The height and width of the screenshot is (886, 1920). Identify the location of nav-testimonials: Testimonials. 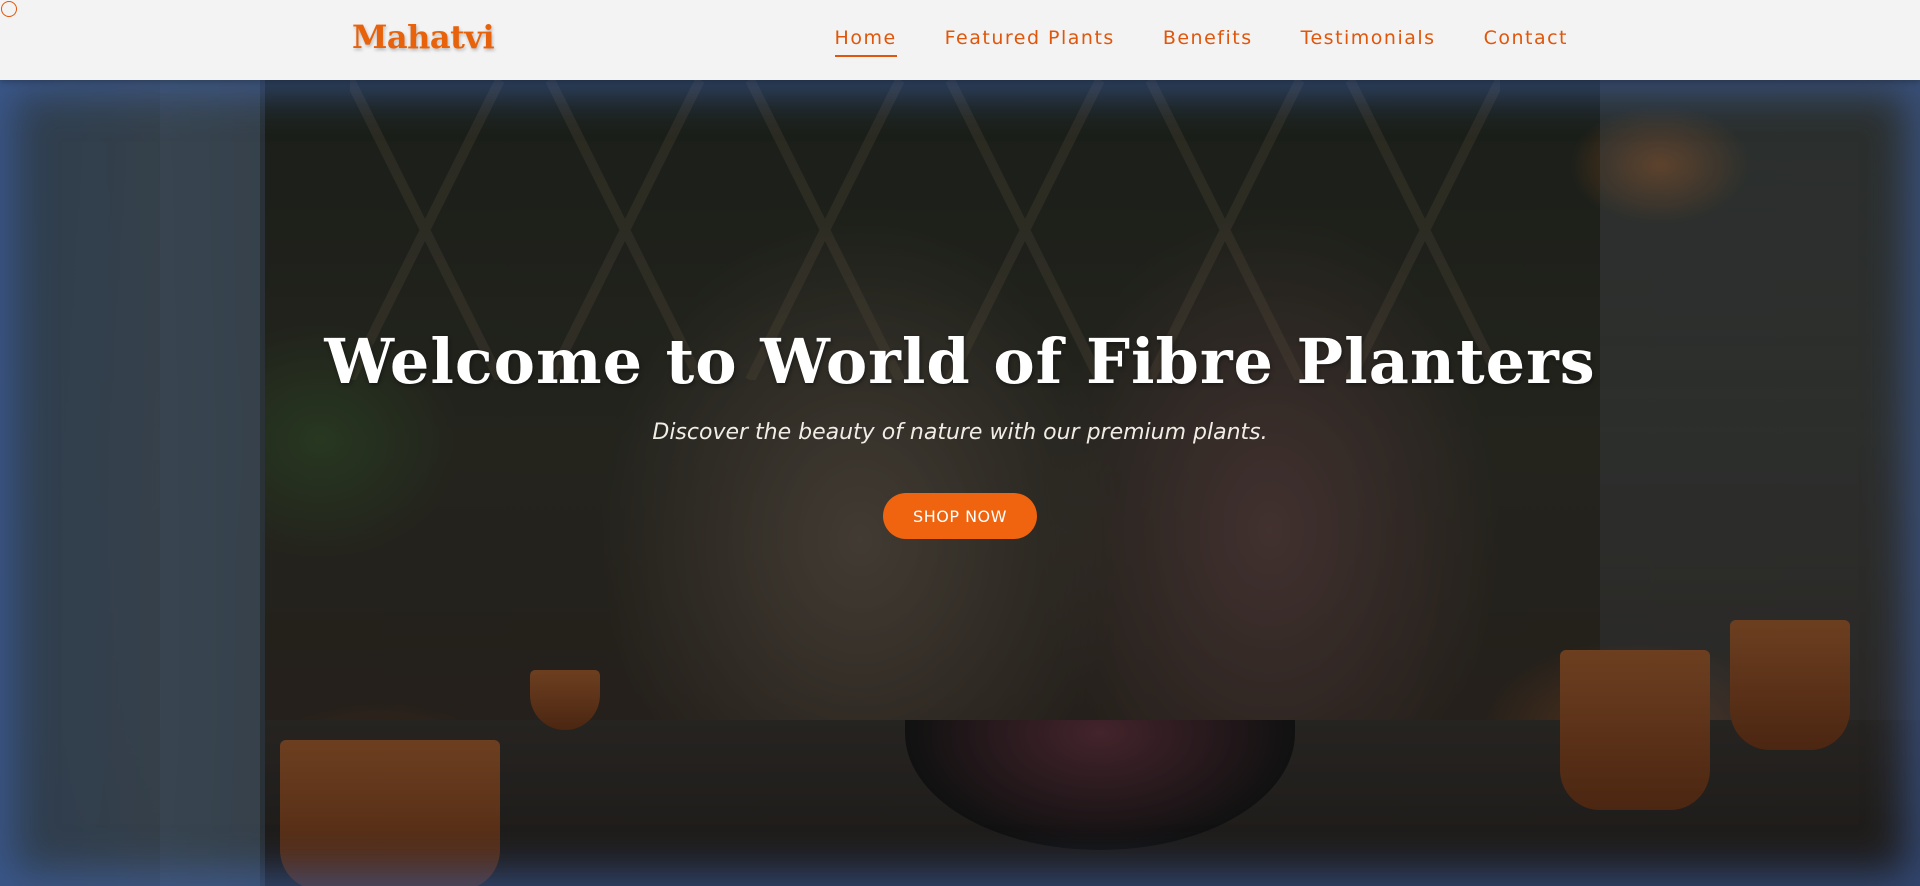
(1368, 42).